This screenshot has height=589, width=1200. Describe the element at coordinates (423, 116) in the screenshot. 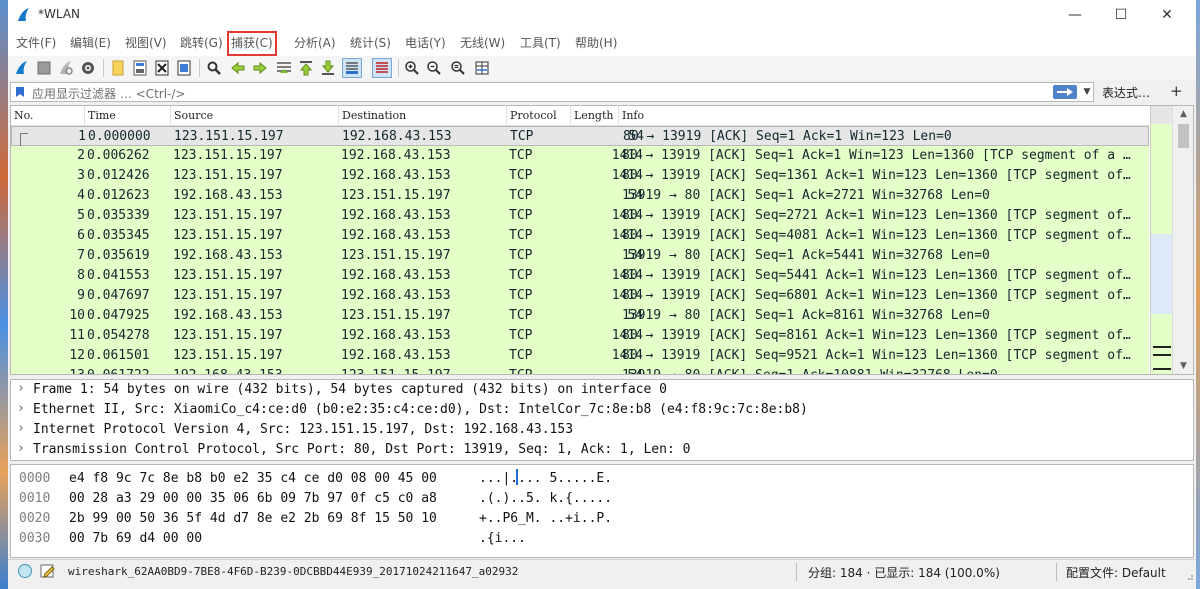

I see `column-header-destination: Destination` at that location.